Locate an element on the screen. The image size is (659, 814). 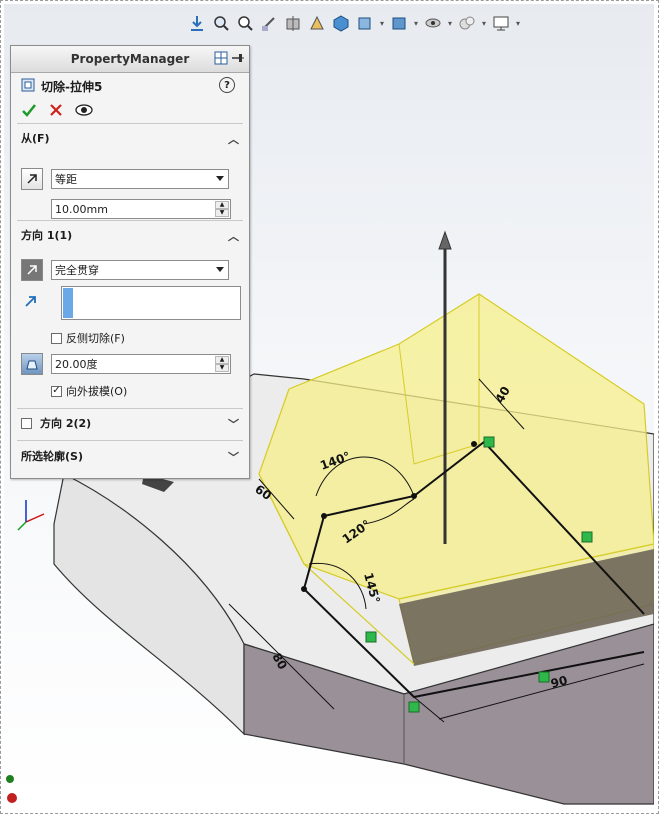
draft-outward-row: ✓ 向外拔模(O) is located at coordinates (89, 391).